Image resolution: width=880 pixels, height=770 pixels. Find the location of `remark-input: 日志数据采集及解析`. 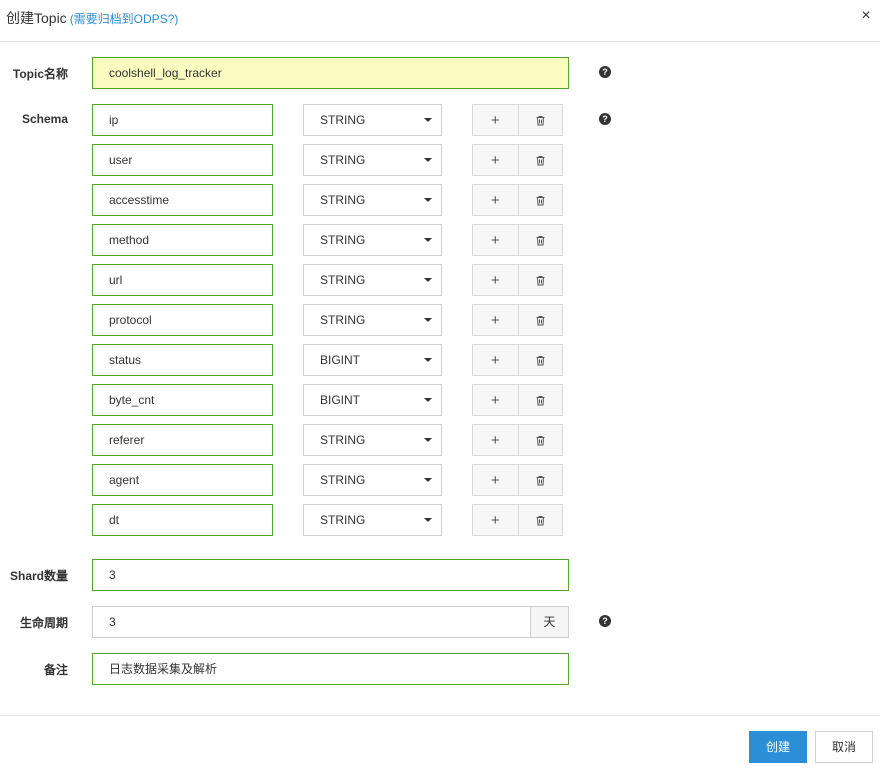

remark-input: 日志数据采集及解析 is located at coordinates (330, 669).